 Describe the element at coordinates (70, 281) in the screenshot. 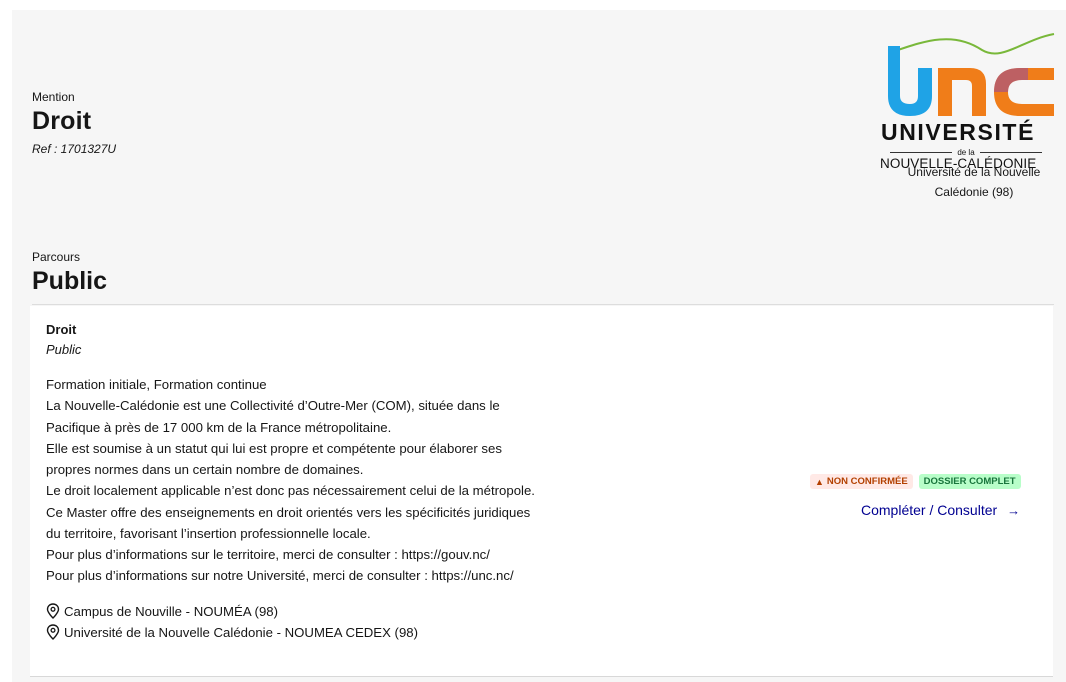

I see `parcours-title: Public` at that location.